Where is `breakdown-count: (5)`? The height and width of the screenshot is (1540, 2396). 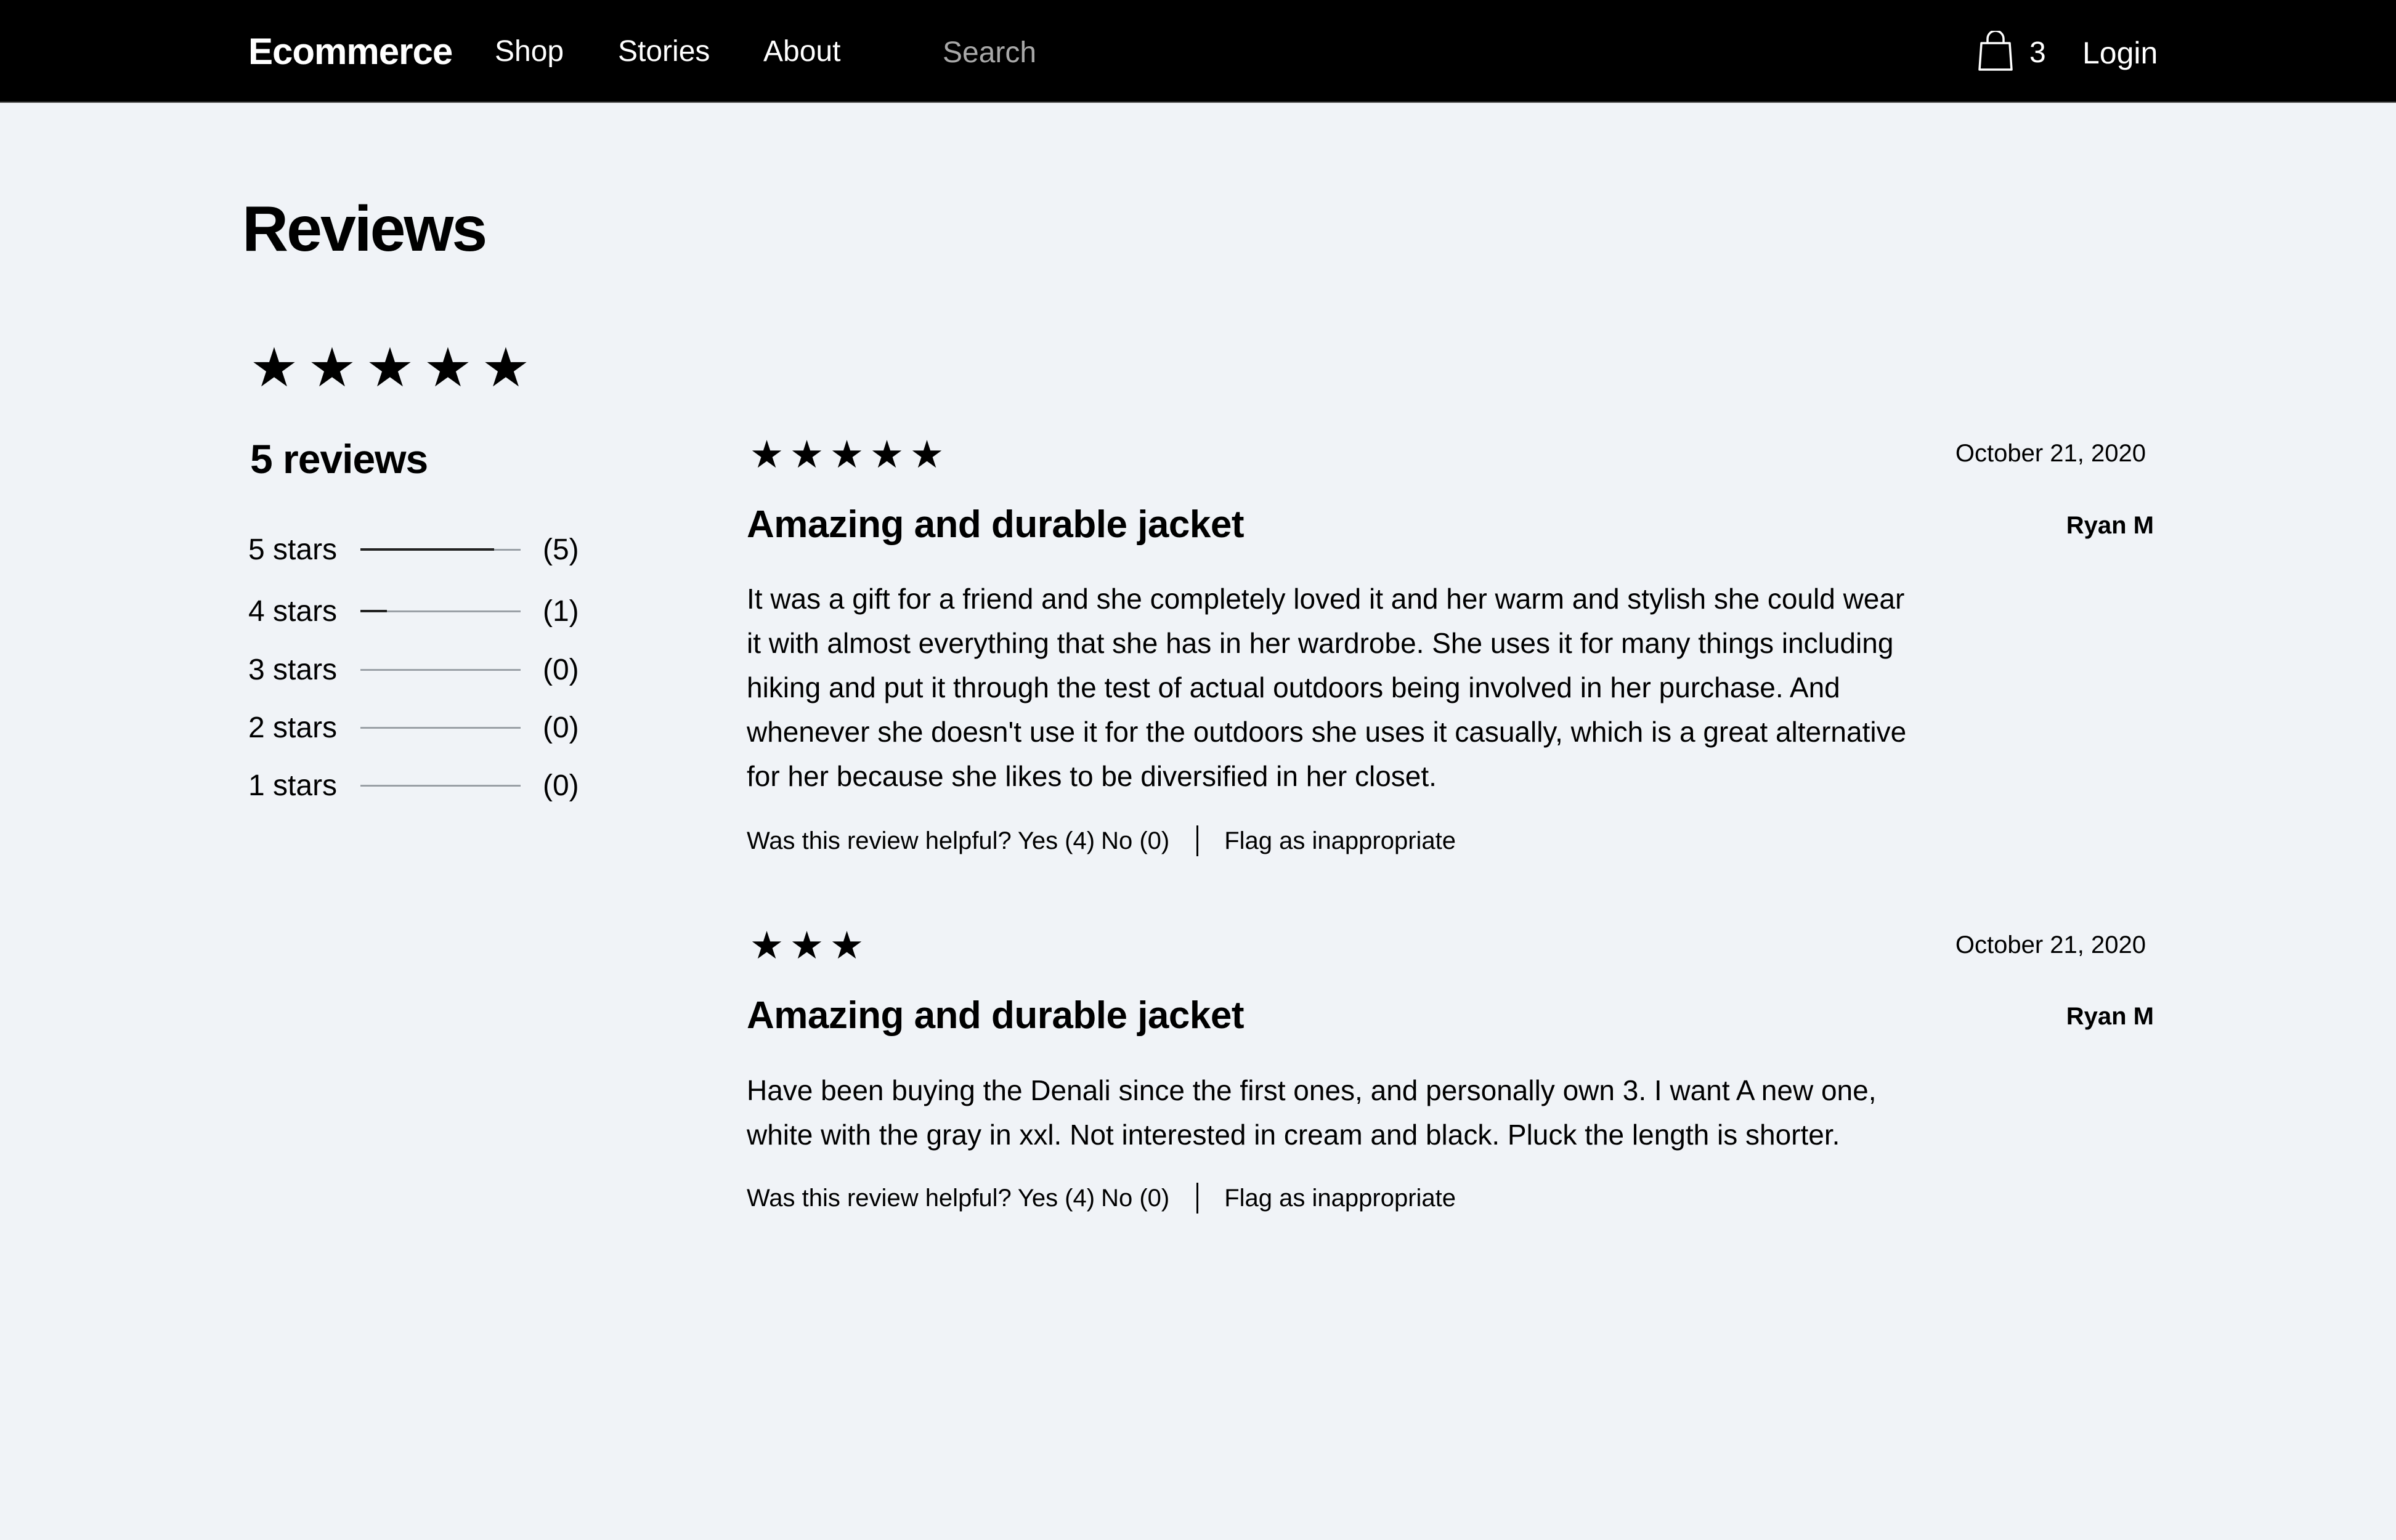
breakdown-count: (5) is located at coordinates (561, 549).